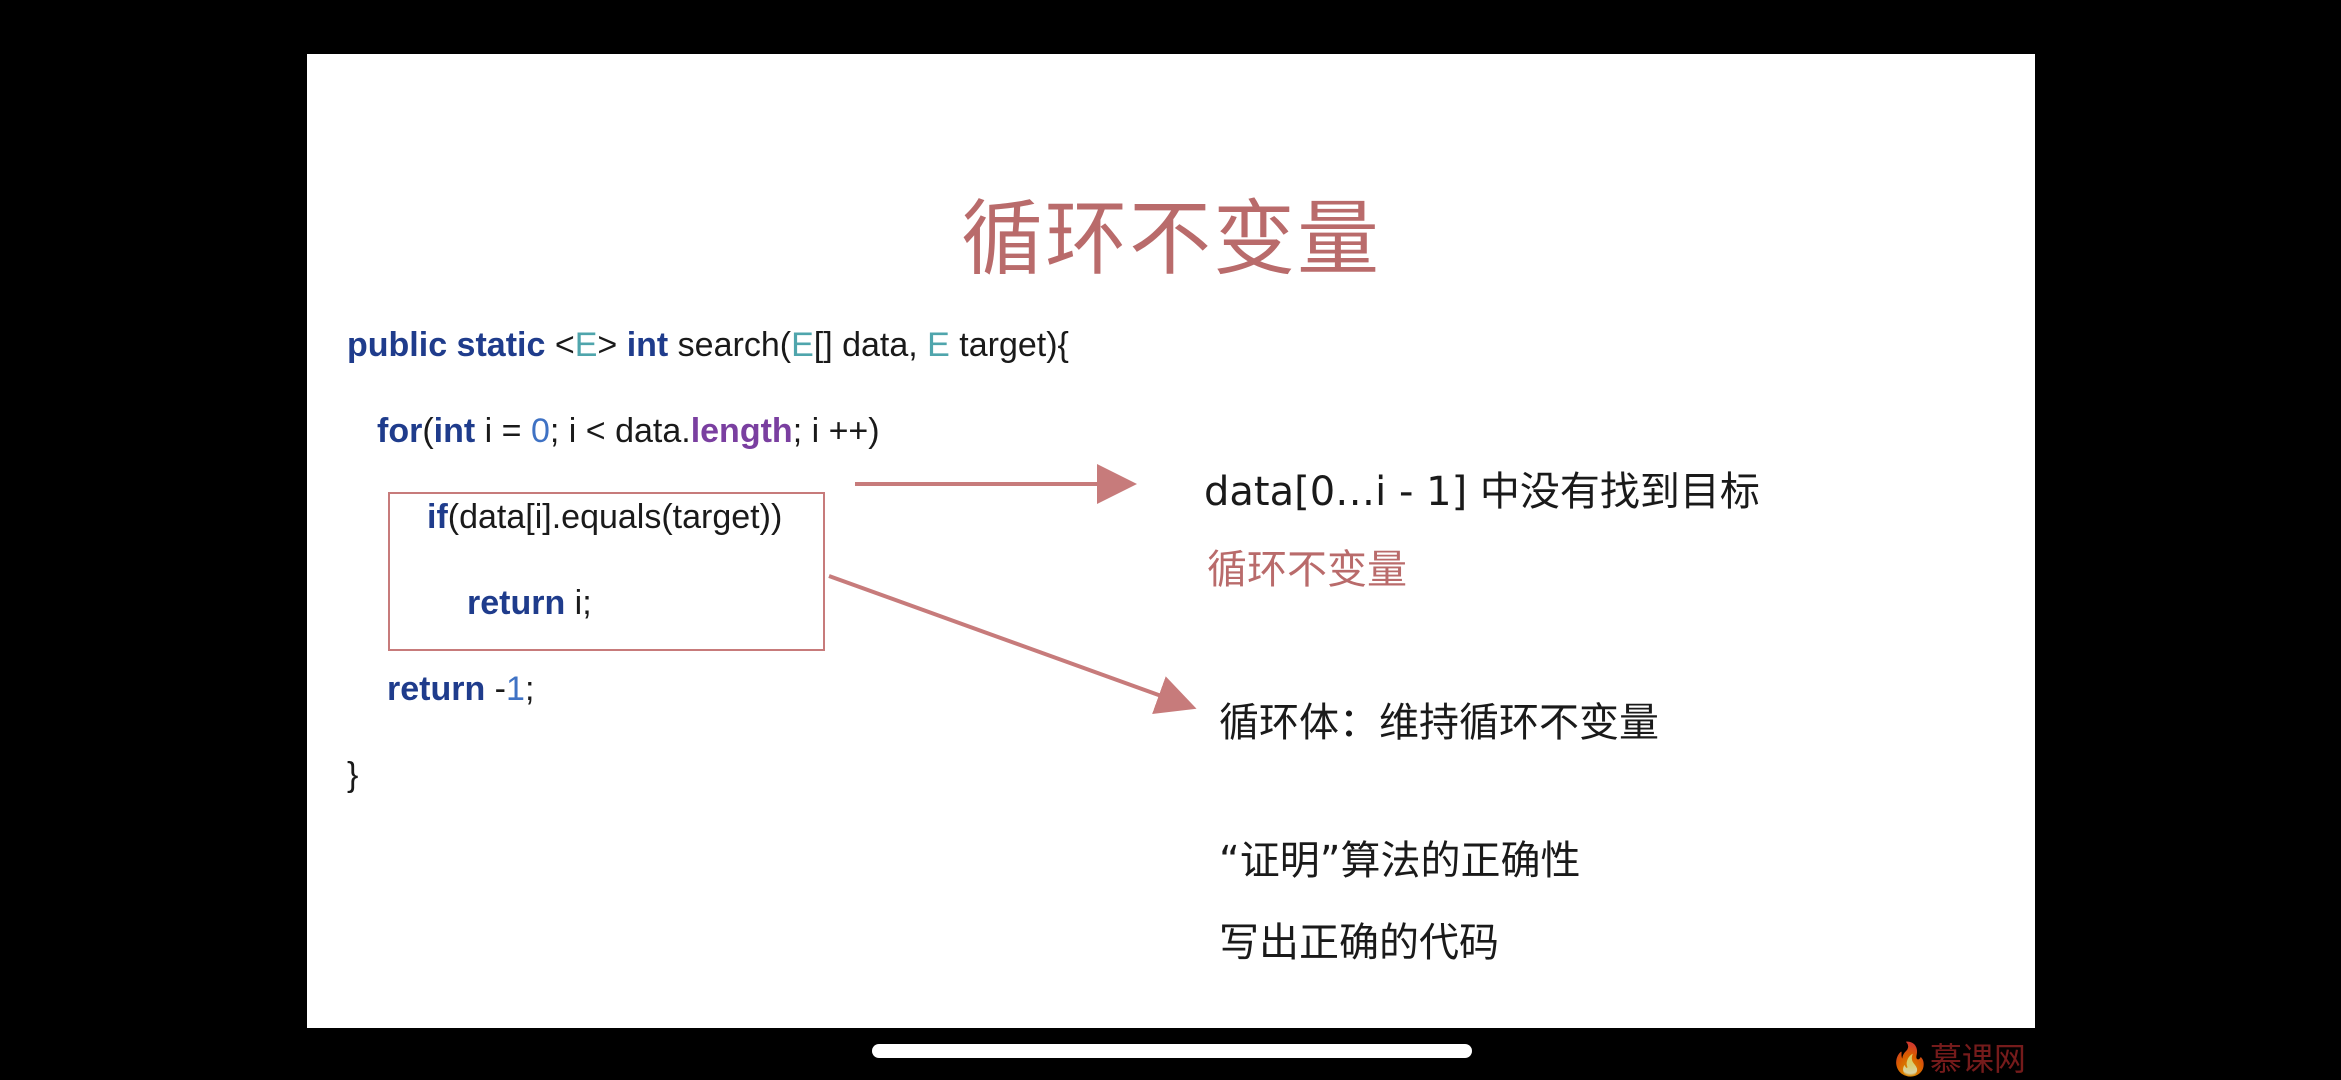  I want to click on flame-icon: 🔥, so click(1910, 1059).